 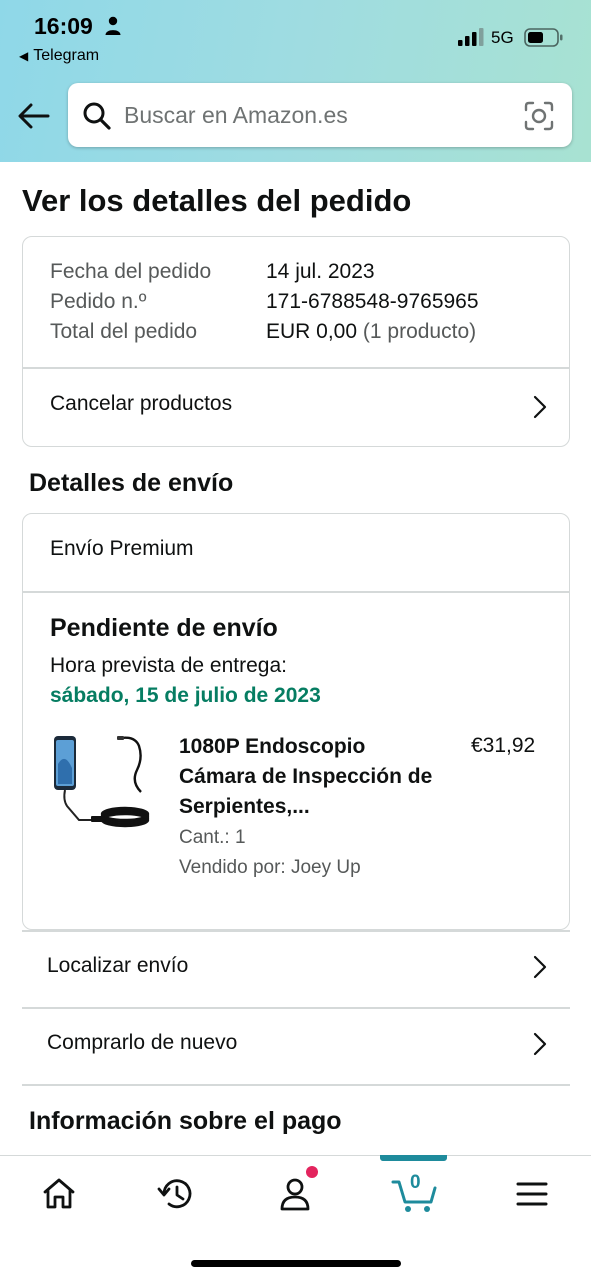 I want to click on order-number-value: 171-6788548-9765965, so click(x=372, y=301).